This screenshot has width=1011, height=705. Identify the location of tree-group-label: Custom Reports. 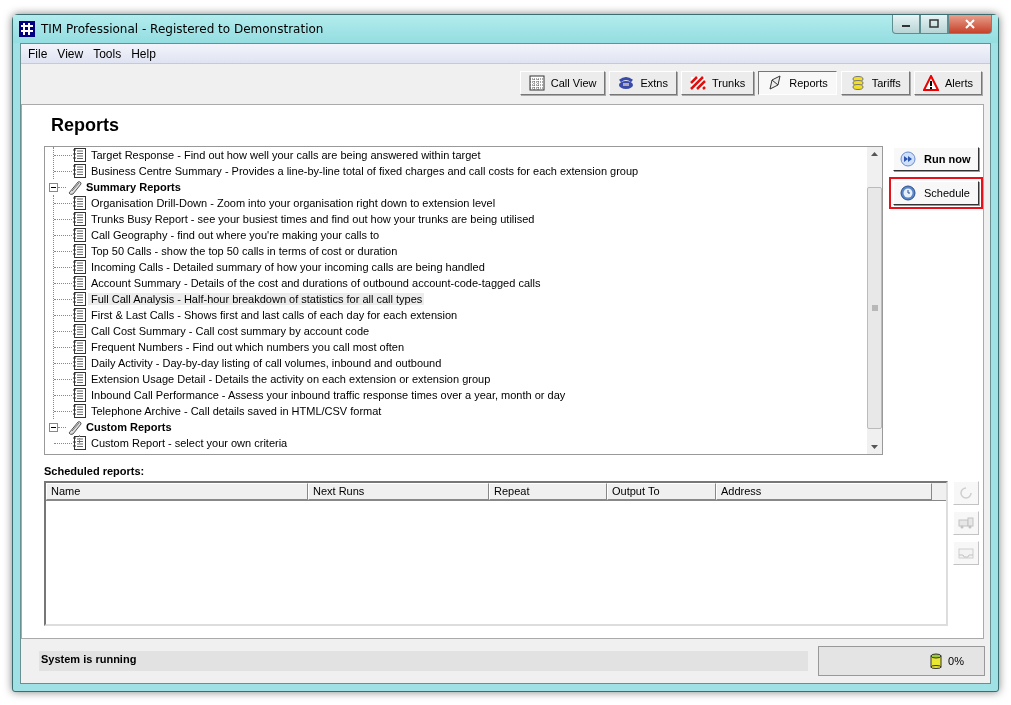
(129, 427).